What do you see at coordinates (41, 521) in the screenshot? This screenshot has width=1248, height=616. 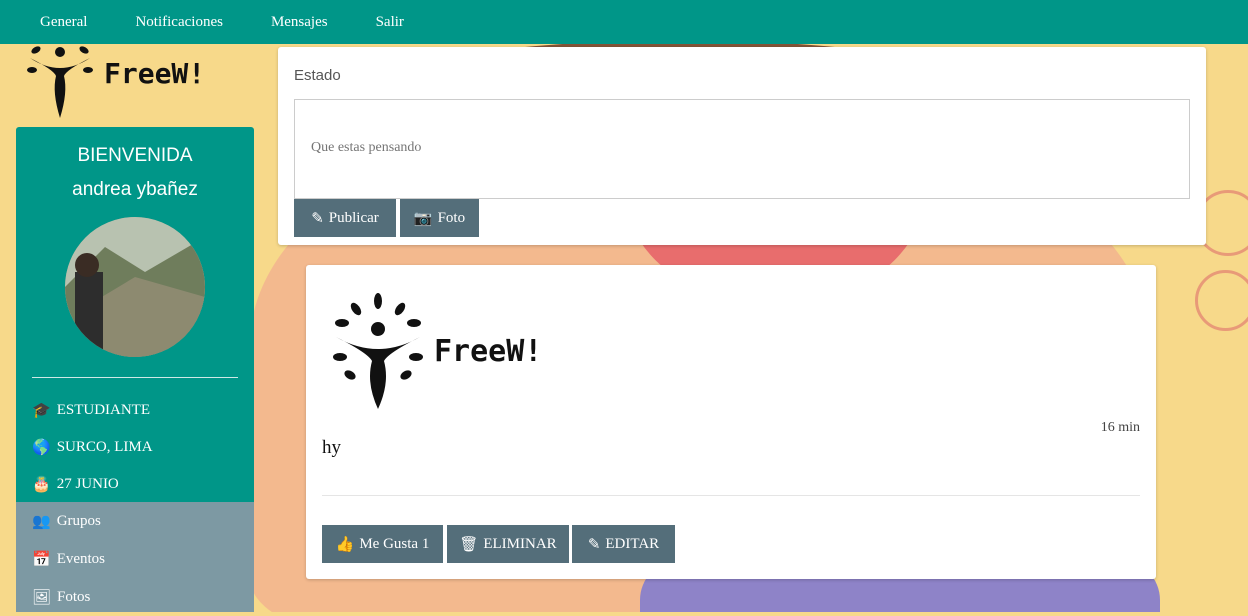 I see `users-icon: 👥` at bounding box center [41, 521].